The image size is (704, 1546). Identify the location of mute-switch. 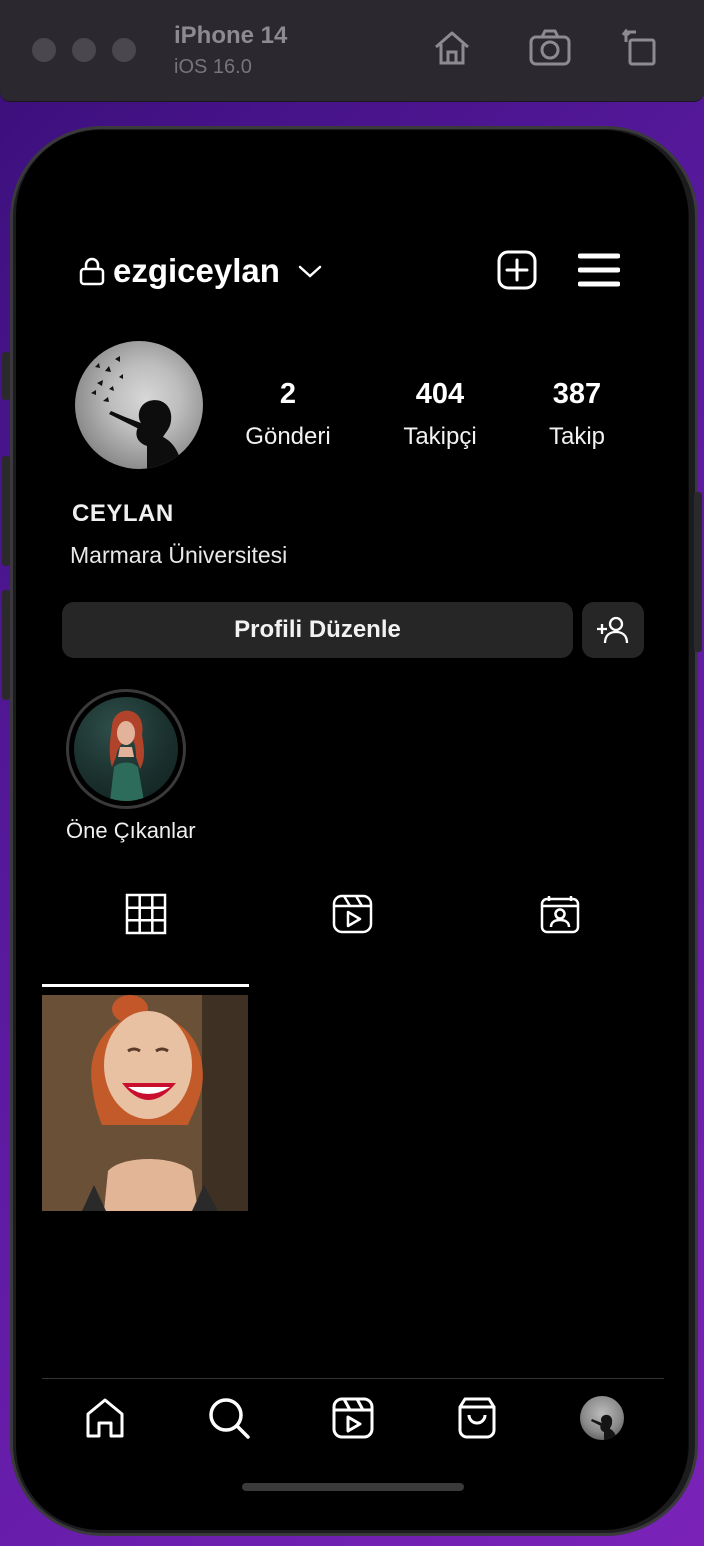
(6, 376).